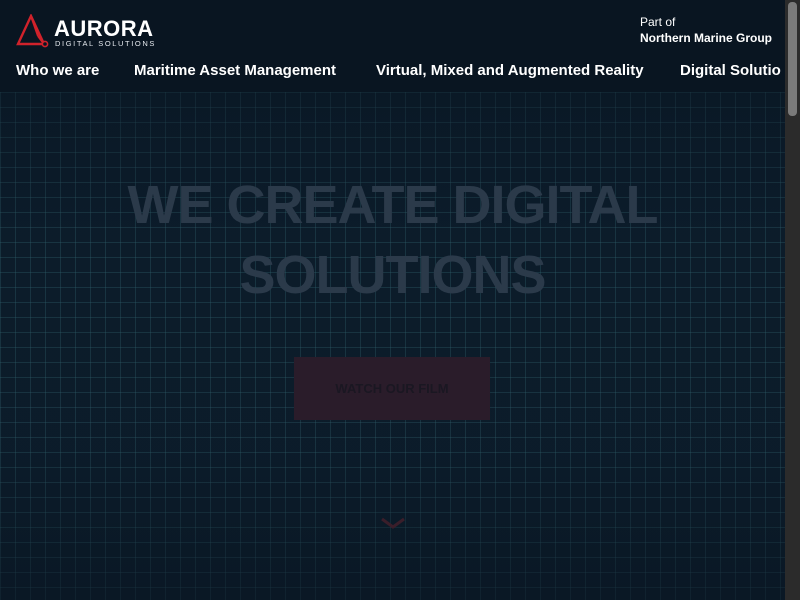 This screenshot has height=600, width=800. I want to click on parent-group: Part of Northern Marine Group, so click(706, 30).